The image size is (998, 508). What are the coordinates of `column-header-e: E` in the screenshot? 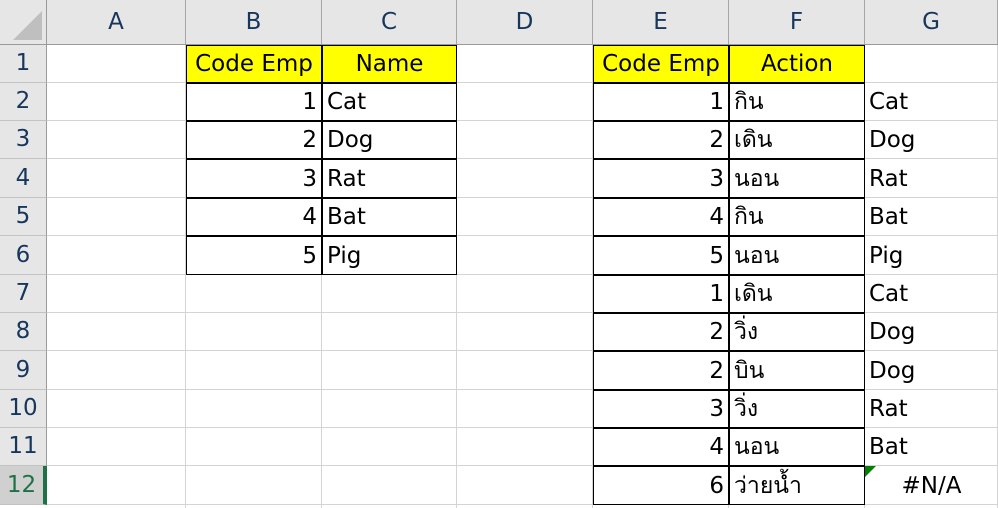 It's located at (661, 22).